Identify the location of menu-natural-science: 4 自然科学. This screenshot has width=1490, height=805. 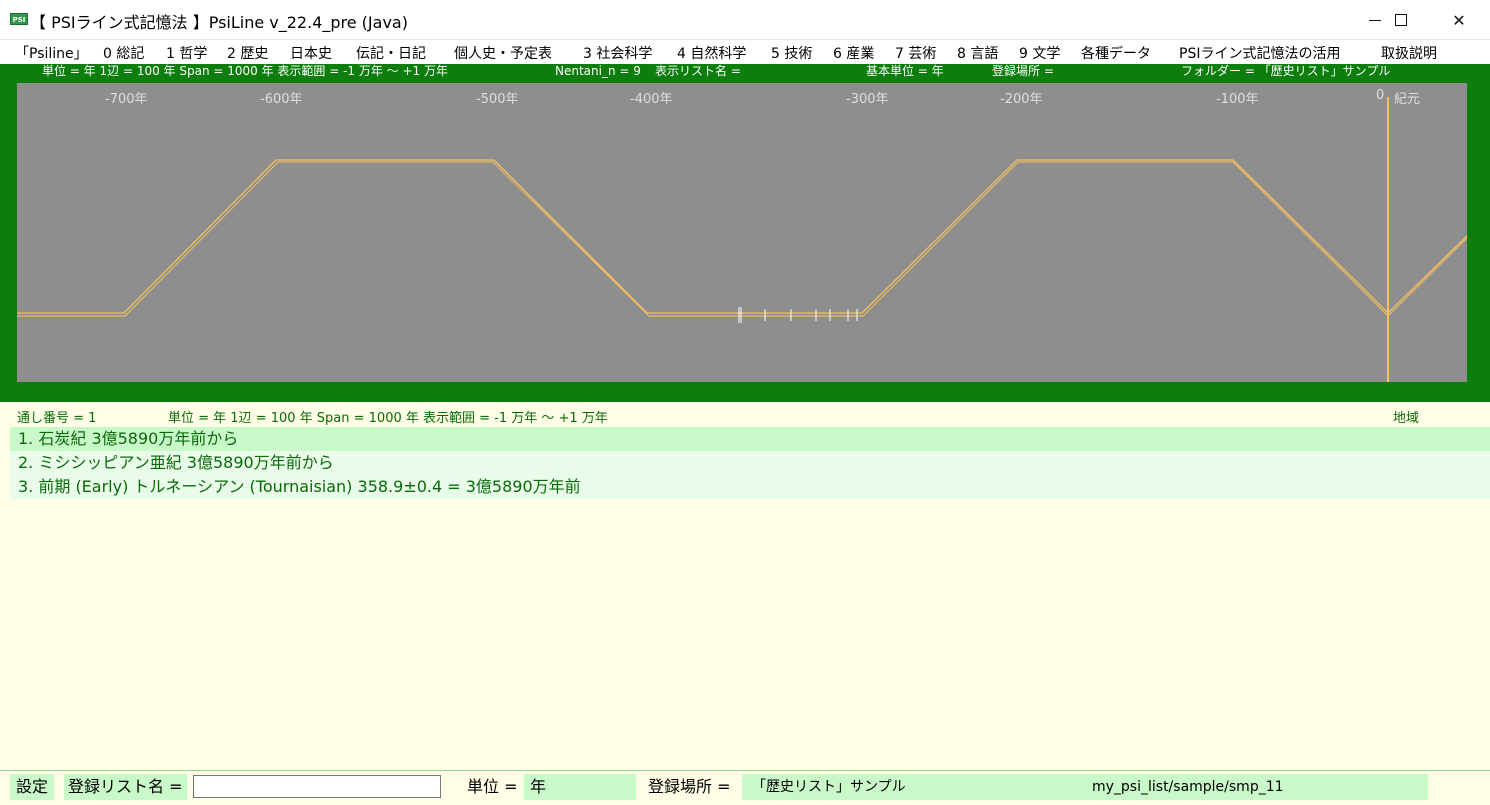
(711, 53).